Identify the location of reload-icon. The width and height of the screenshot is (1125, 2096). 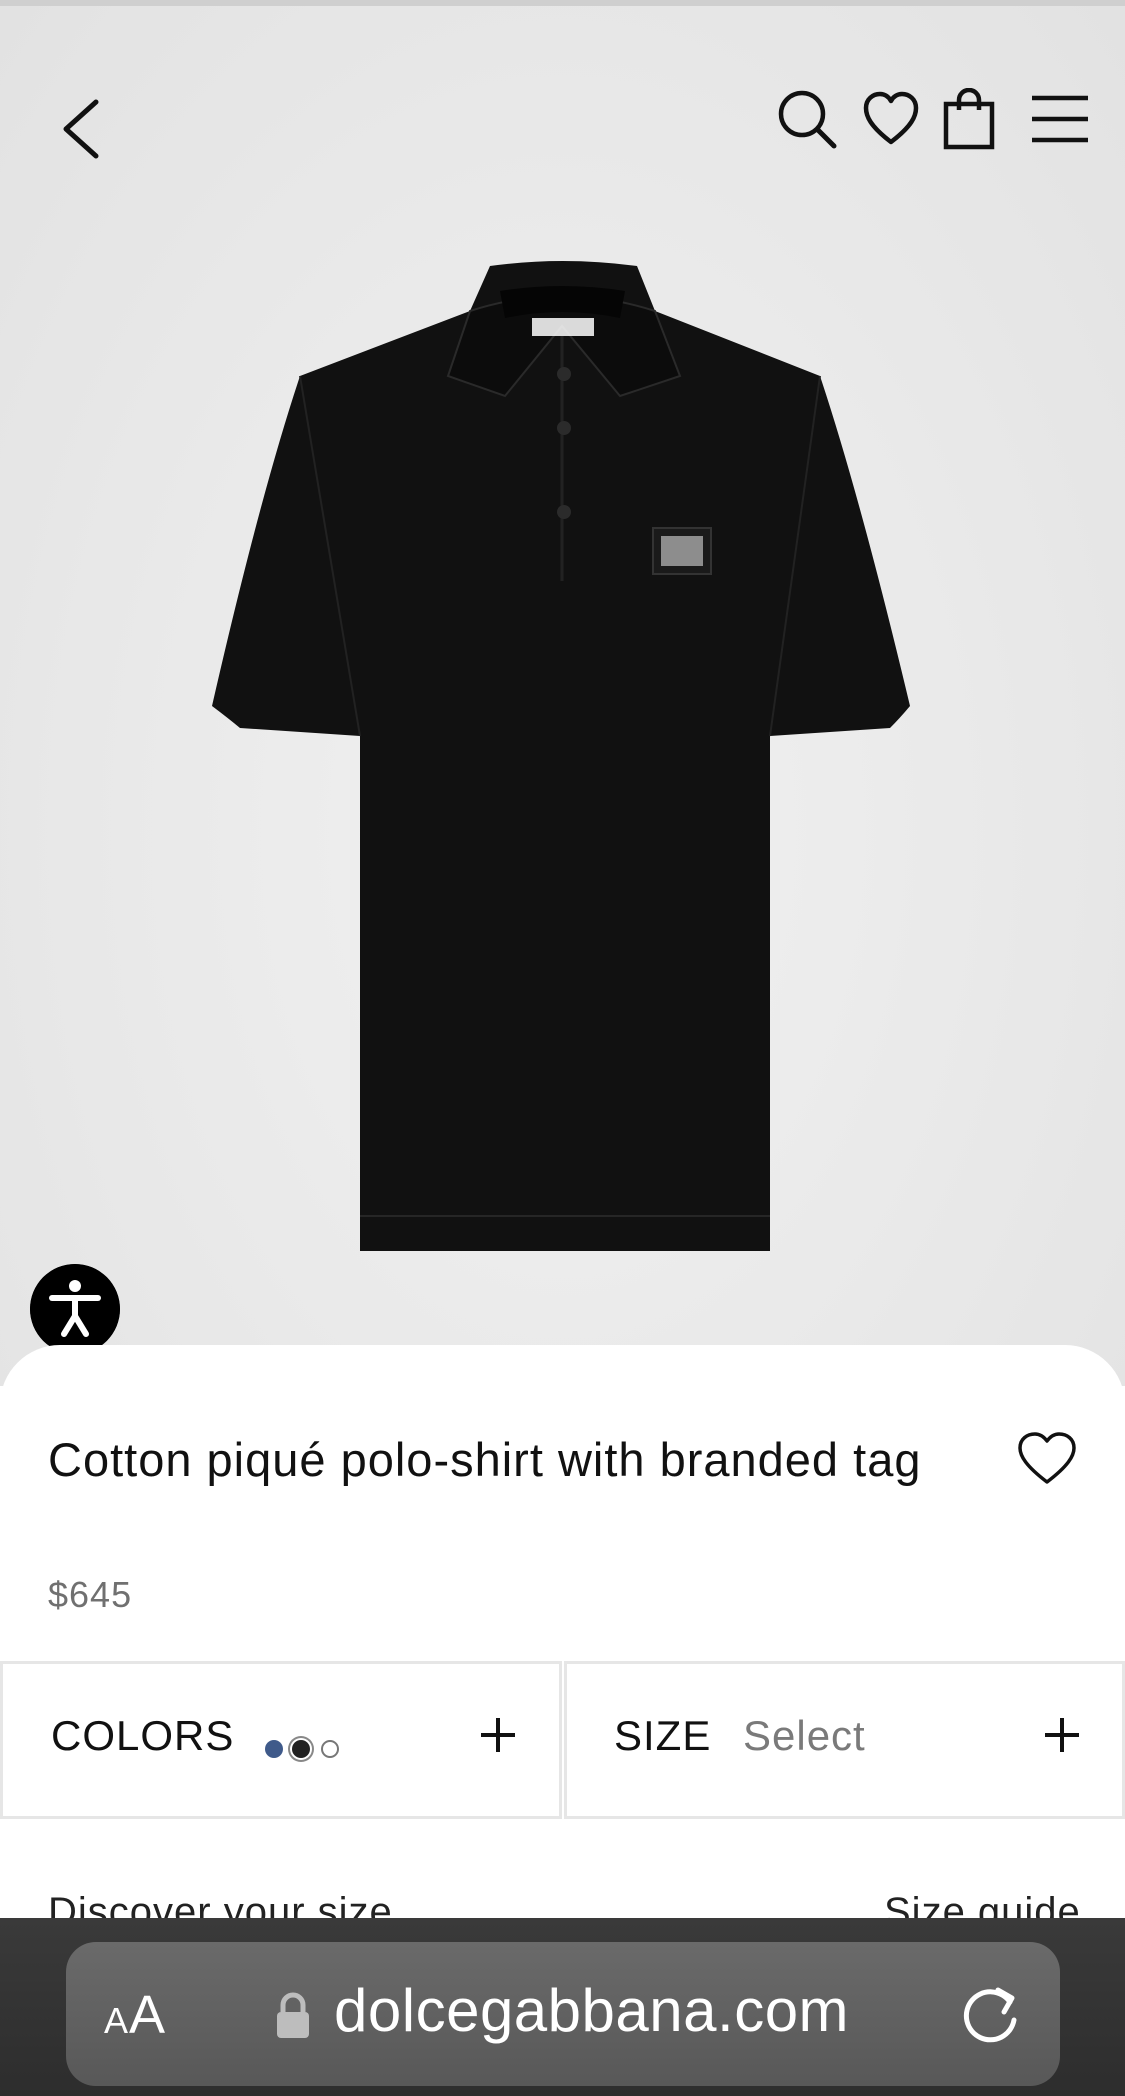
(991, 2013).